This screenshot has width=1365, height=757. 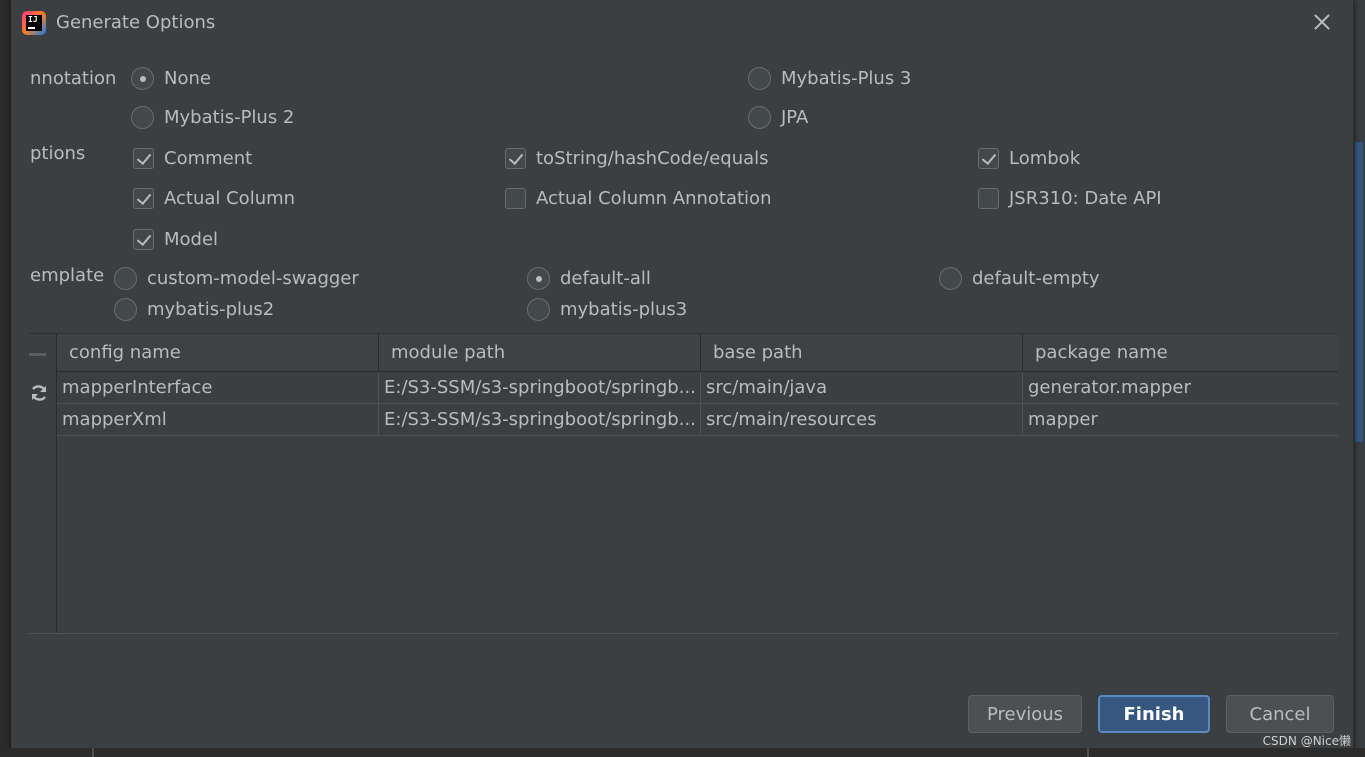 What do you see at coordinates (73, 78) in the screenshot?
I see `annotation-label: nnotation` at bounding box center [73, 78].